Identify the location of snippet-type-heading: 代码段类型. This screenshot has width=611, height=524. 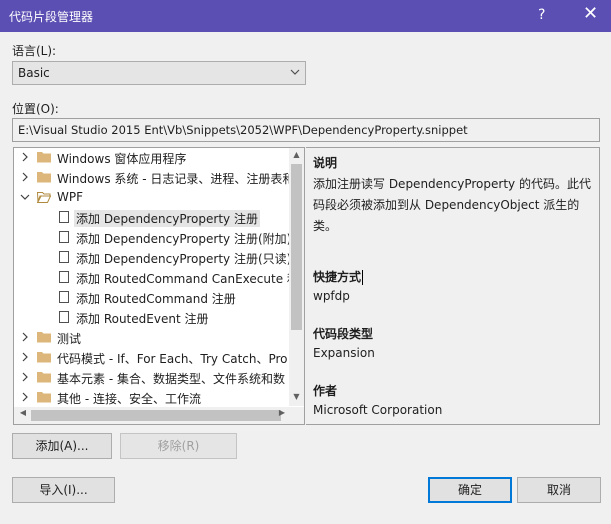
(343, 334).